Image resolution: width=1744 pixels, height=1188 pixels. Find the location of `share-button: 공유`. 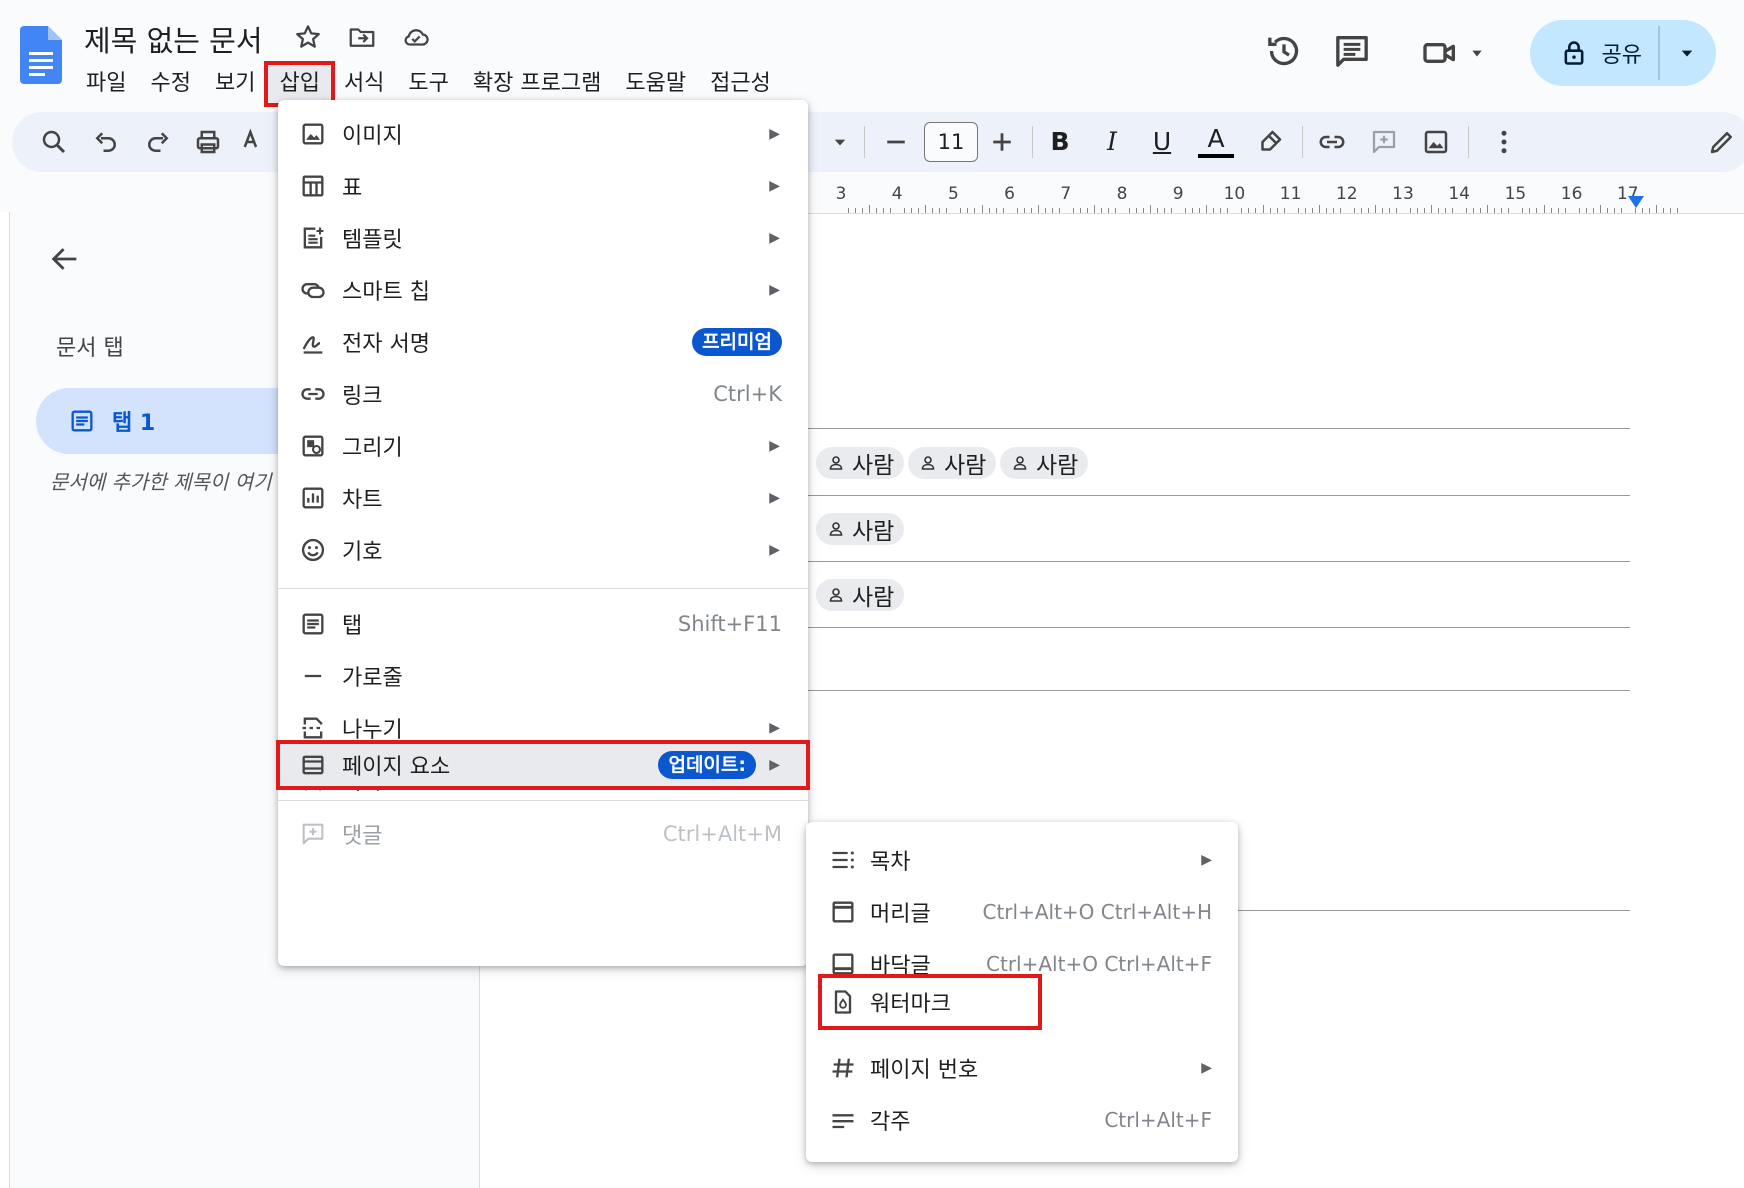

share-button: 공유 is located at coordinates (1622, 53).